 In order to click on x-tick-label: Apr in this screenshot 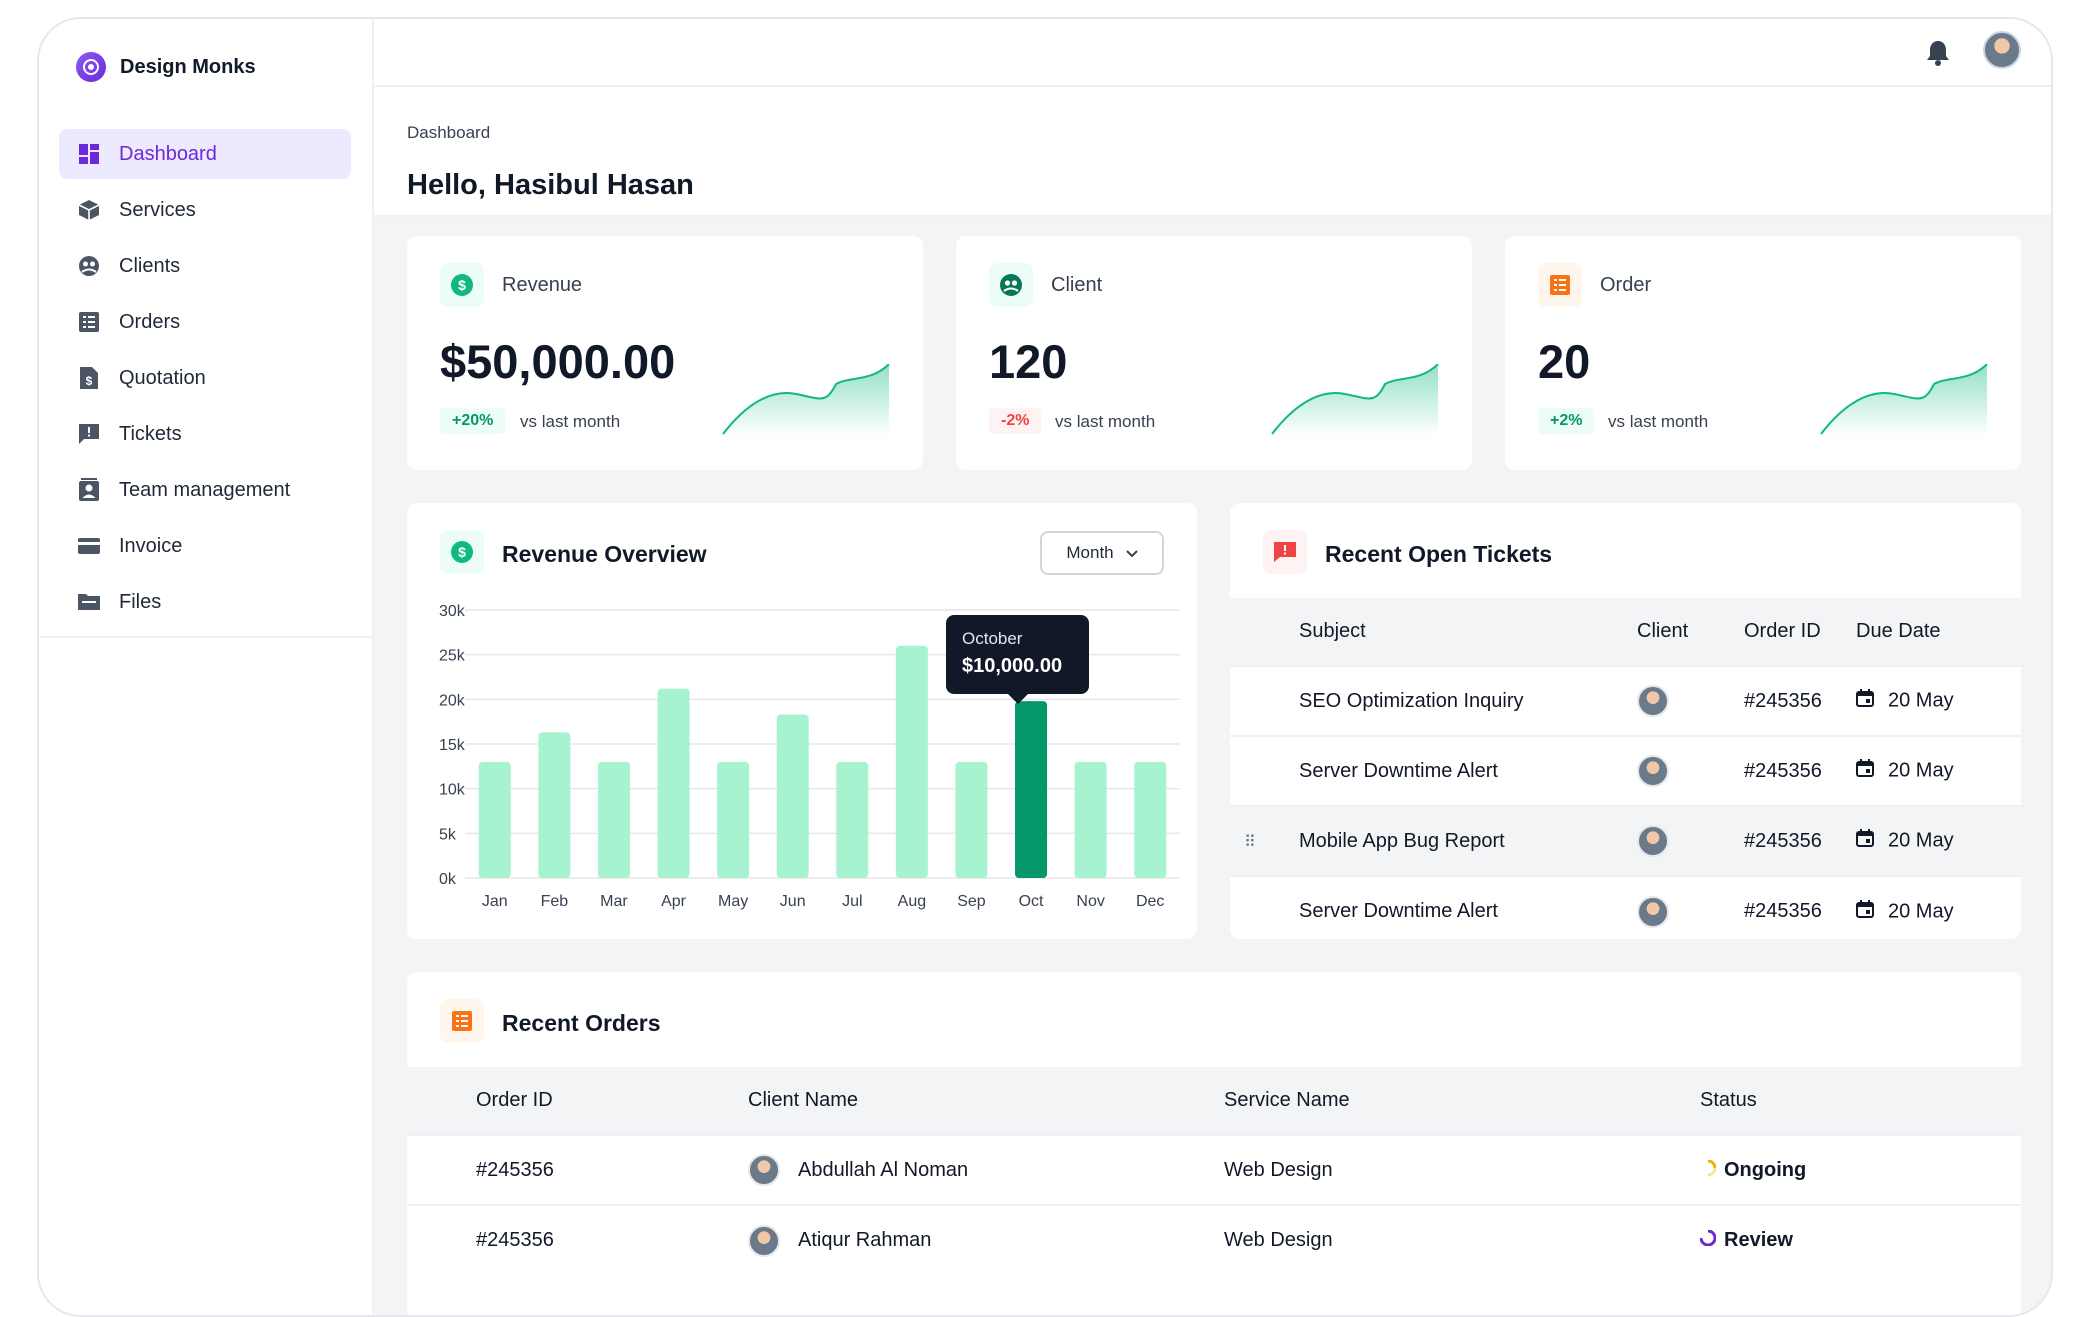, I will do `click(674, 901)`.